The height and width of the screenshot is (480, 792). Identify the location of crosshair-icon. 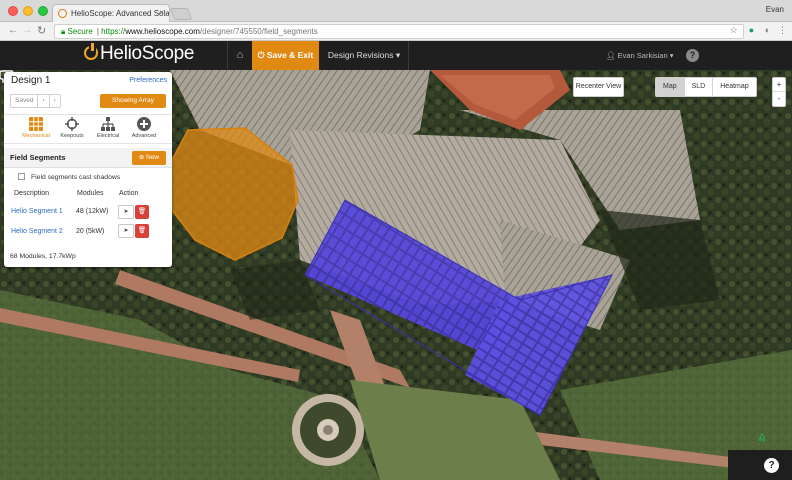
(72, 124).